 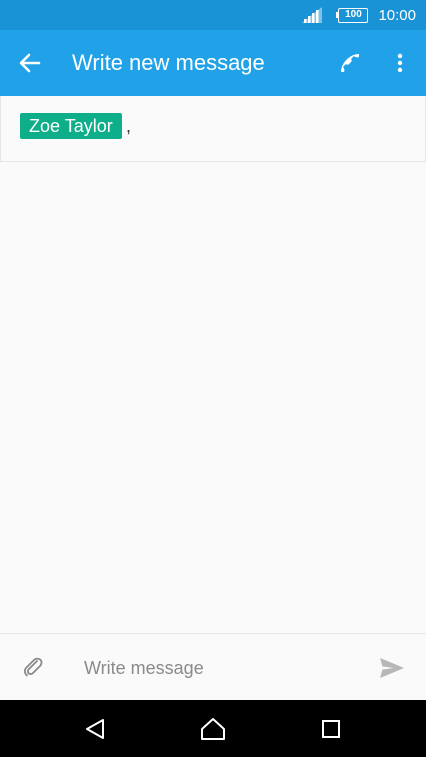 I want to click on send-icon, so click(x=392, y=668).